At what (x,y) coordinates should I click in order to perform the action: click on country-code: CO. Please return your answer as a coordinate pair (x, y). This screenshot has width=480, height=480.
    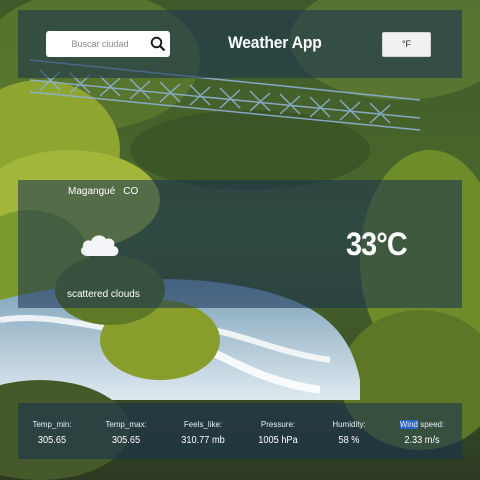
    Looking at the image, I should click on (131, 191).